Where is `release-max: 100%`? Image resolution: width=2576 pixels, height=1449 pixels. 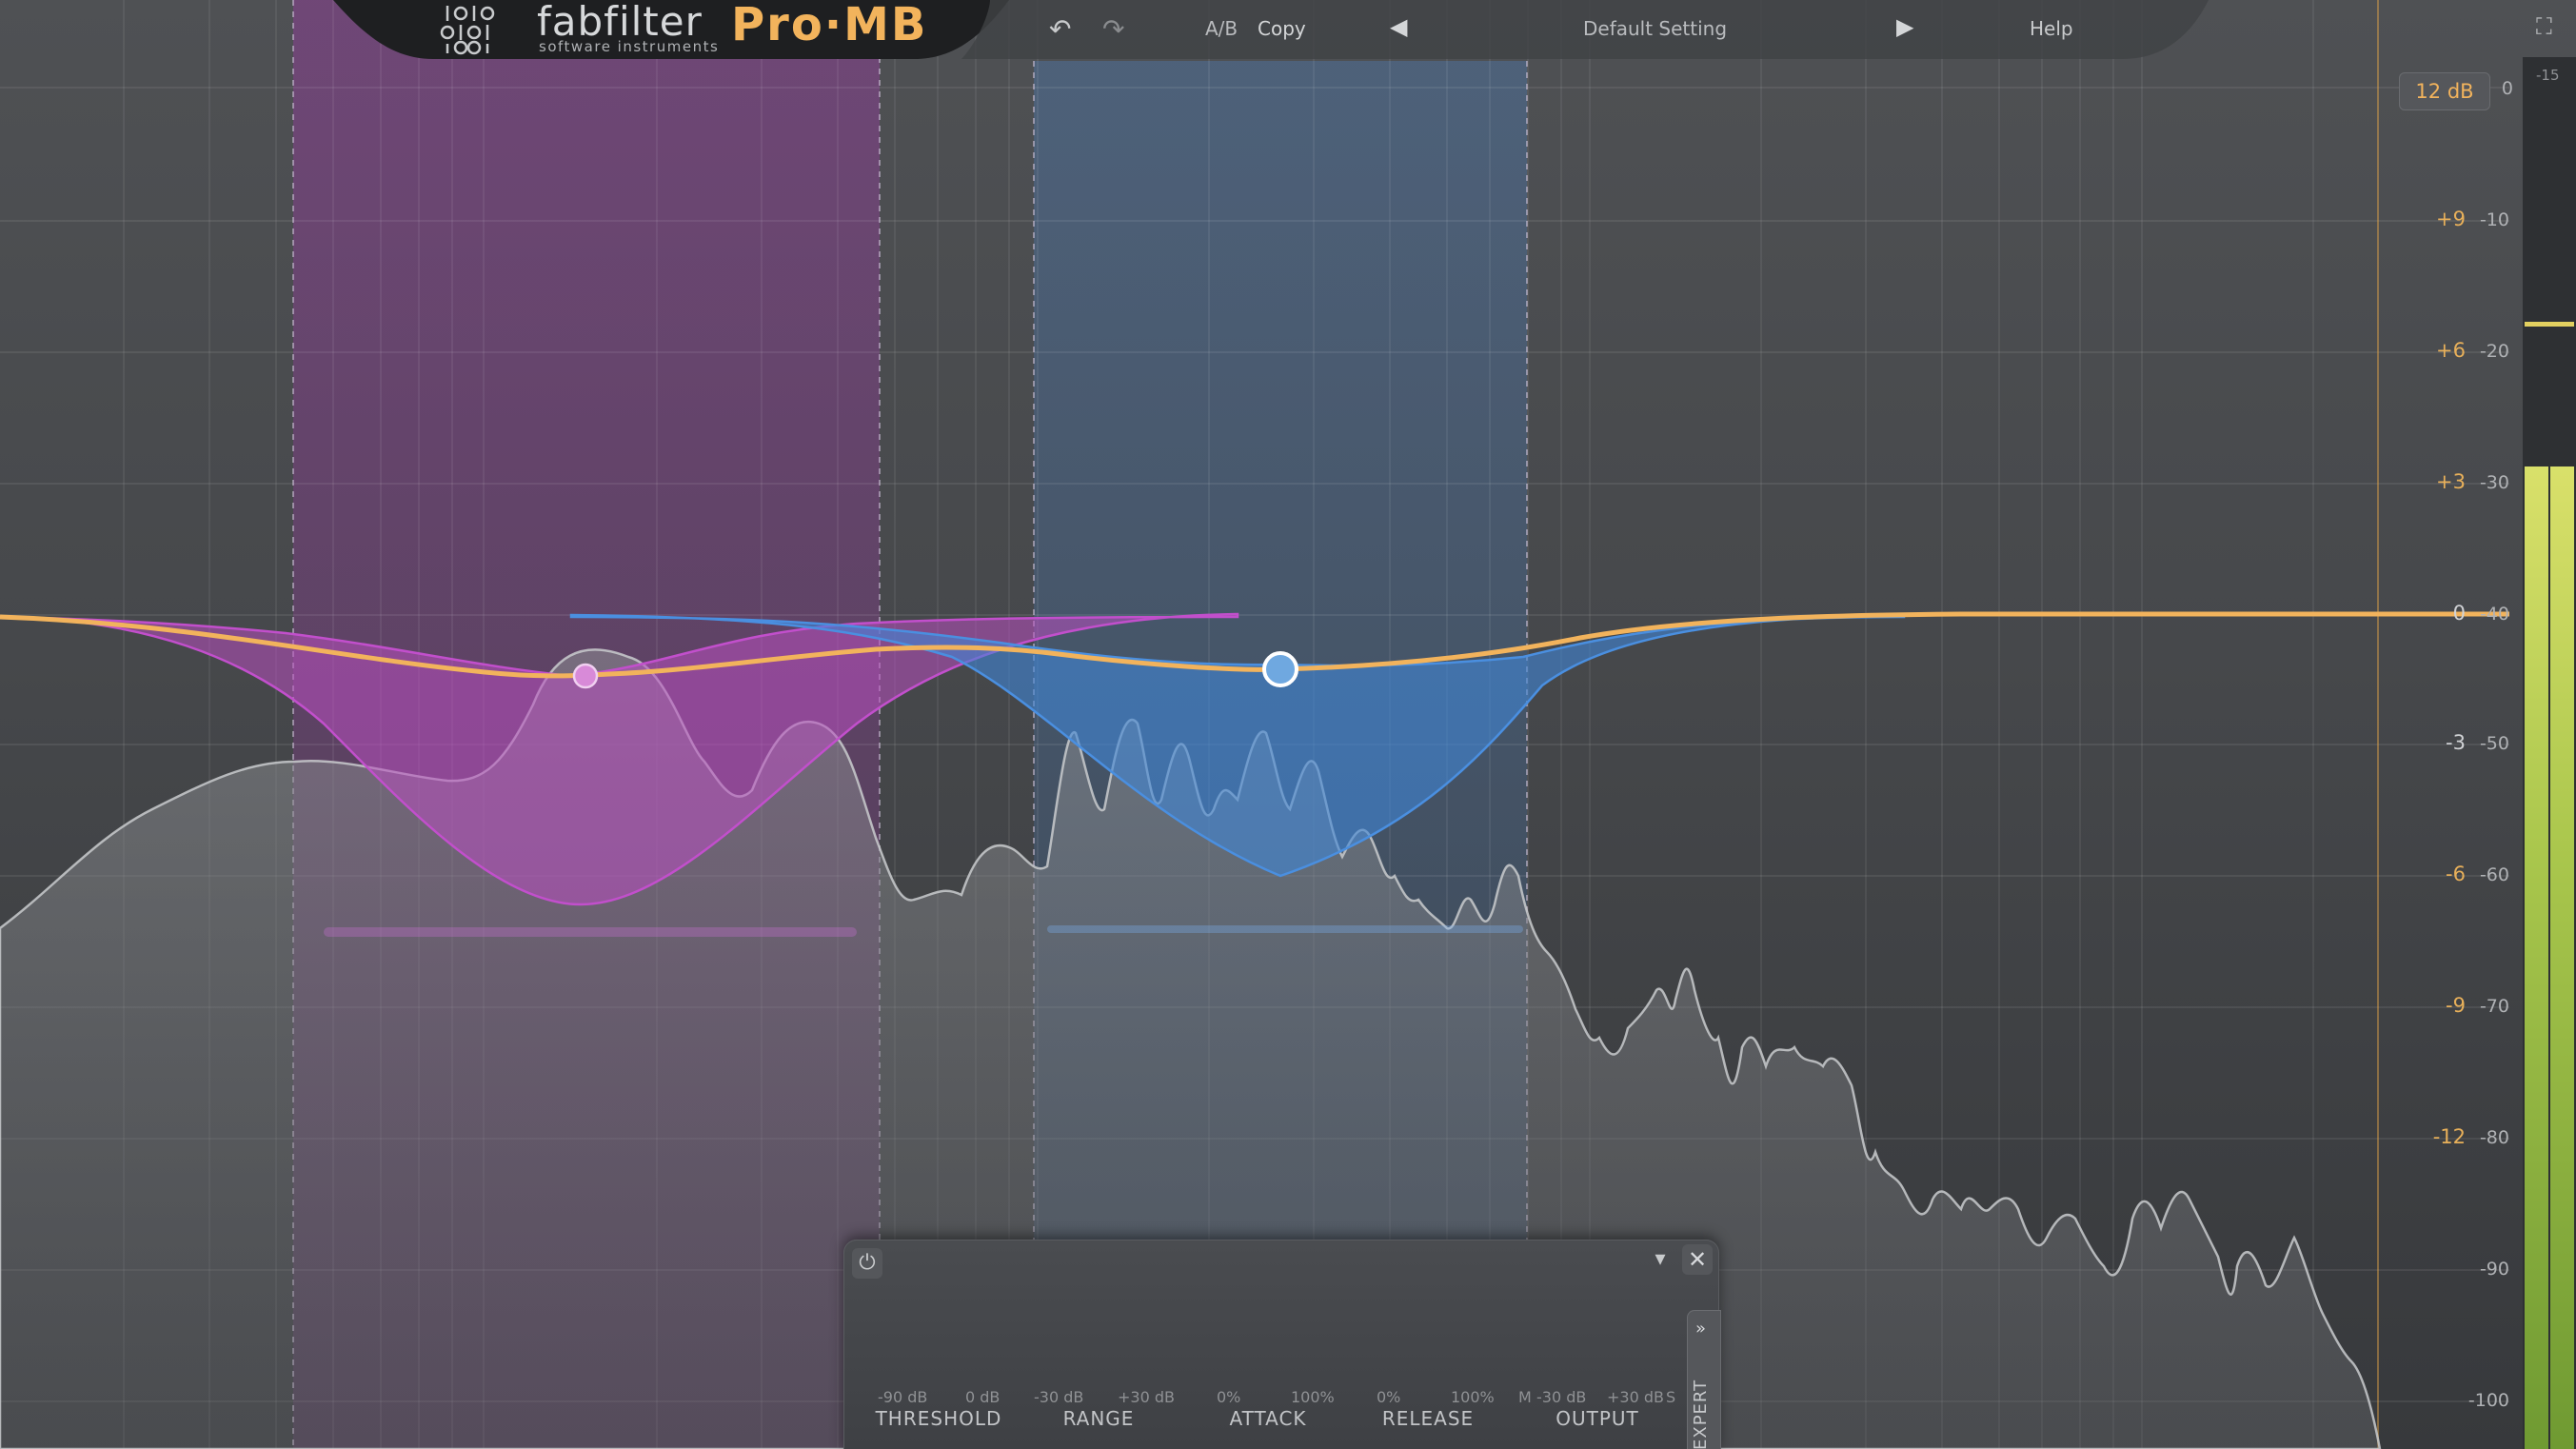 release-max: 100% is located at coordinates (1473, 1397).